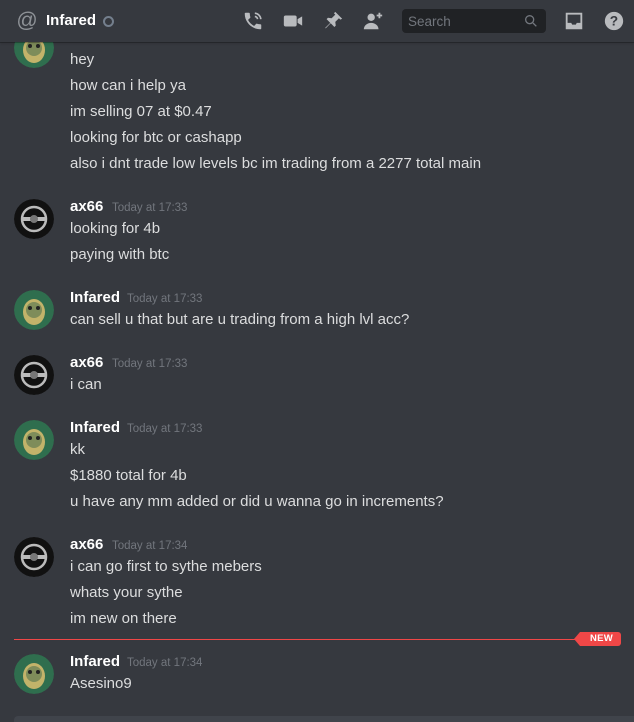 The width and height of the screenshot is (634, 722). I want to click on channel-header: @ Infared ?, so click(317, 21).